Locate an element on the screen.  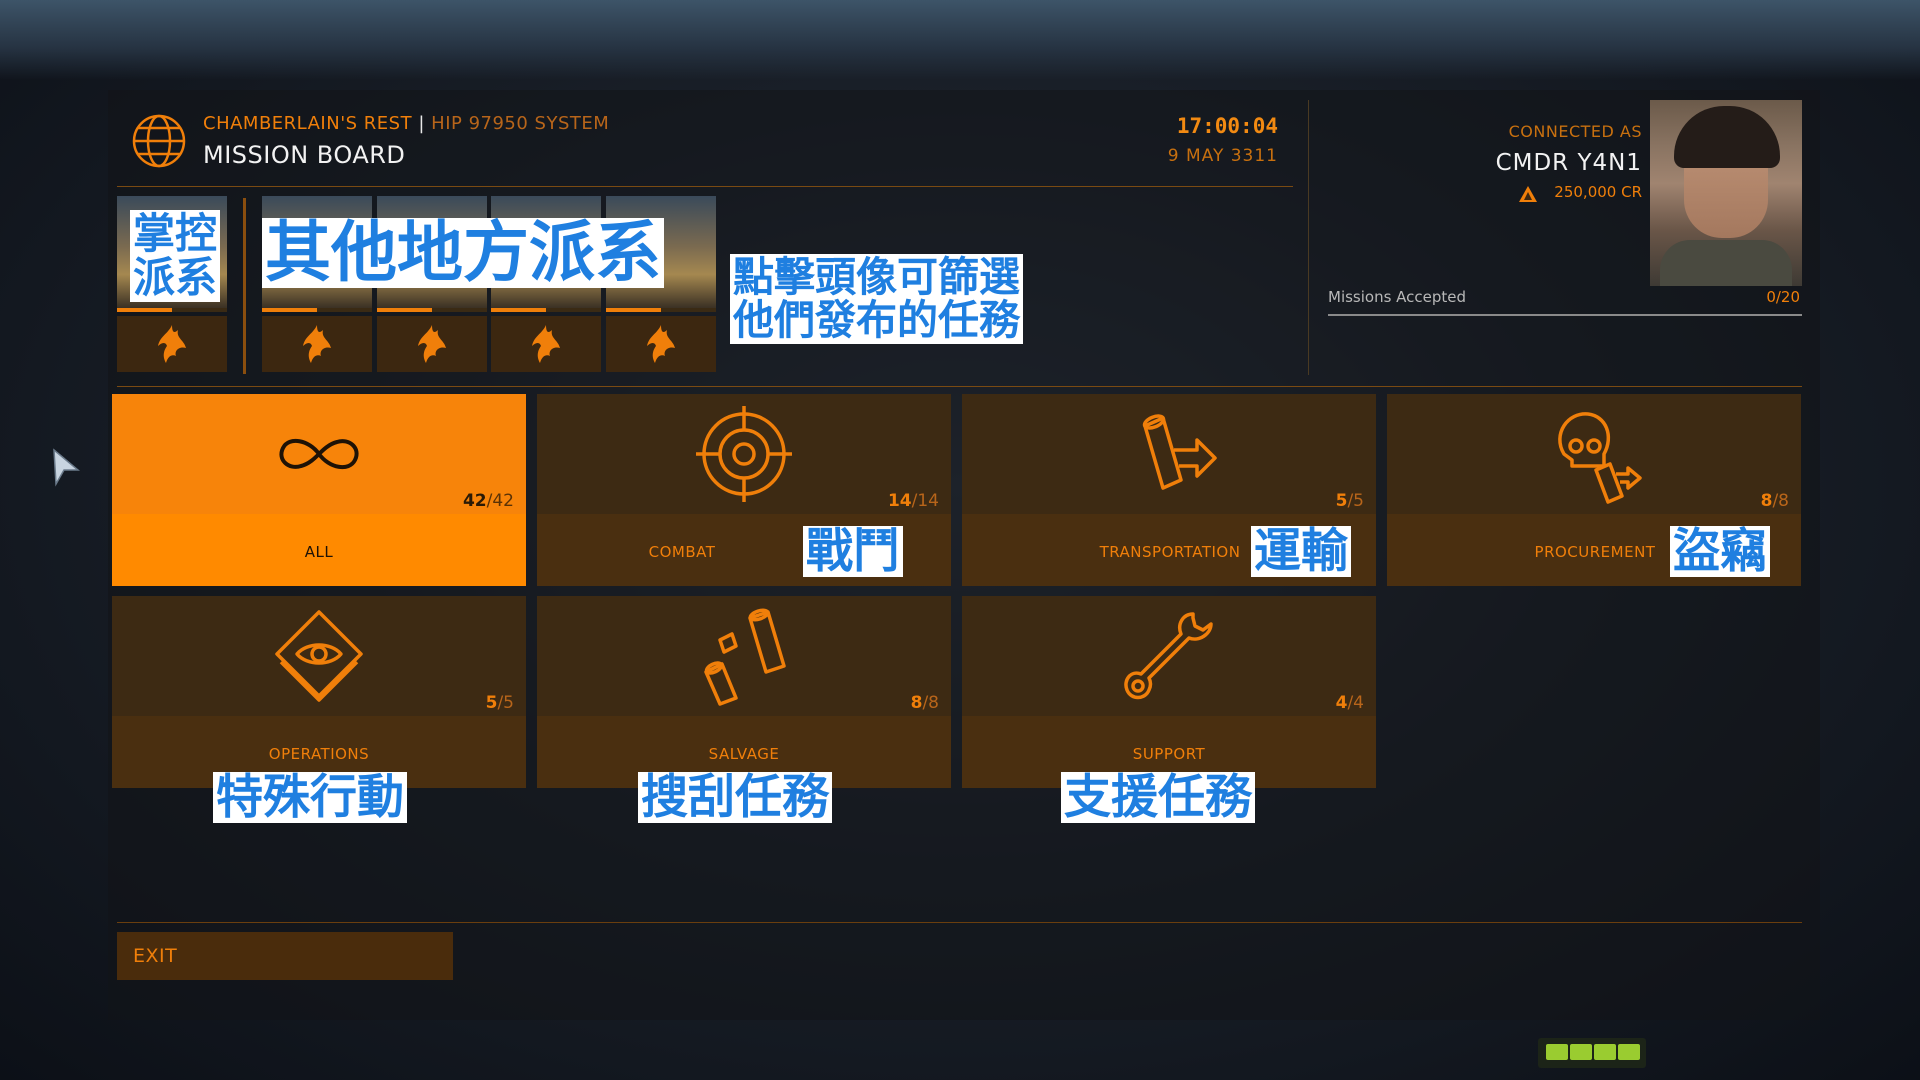
avatar-hair is located at coordinates (1727, 137).